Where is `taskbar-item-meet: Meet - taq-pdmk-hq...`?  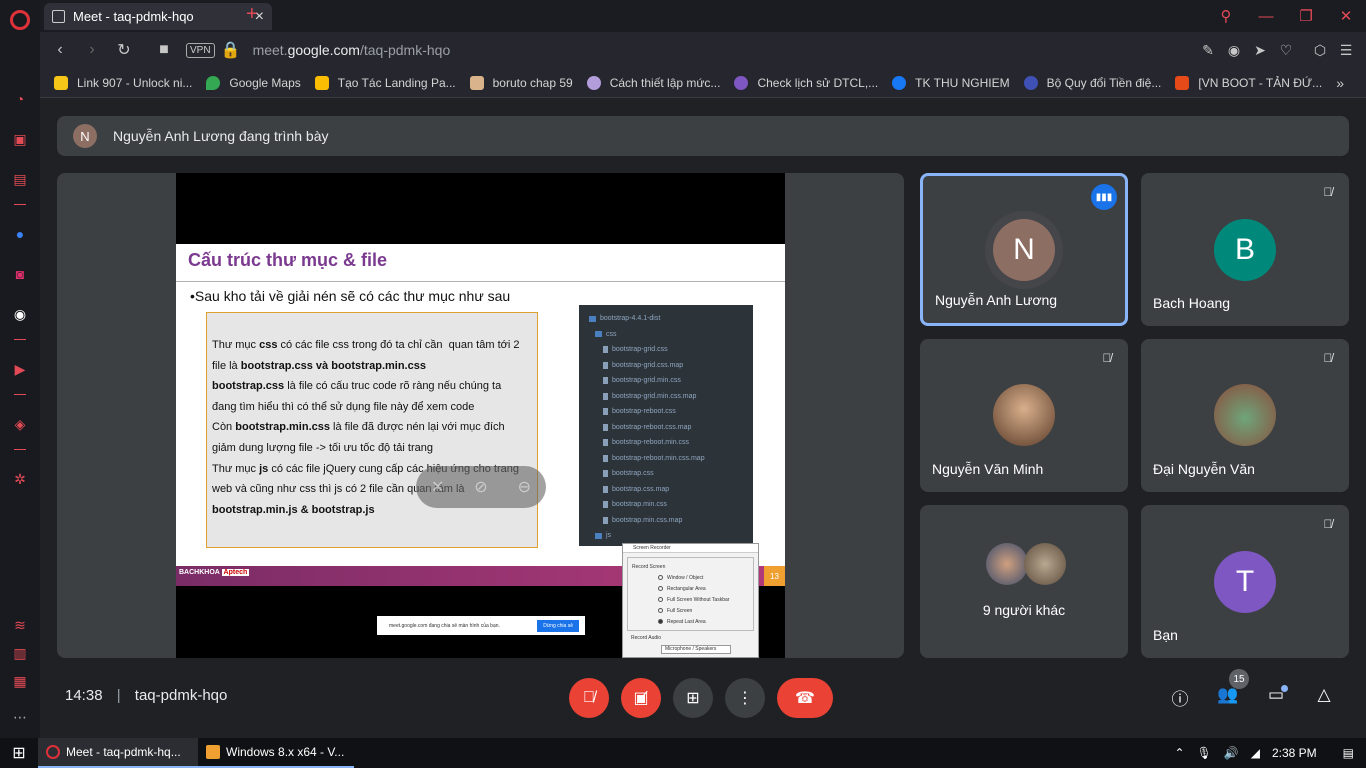
taskbar-item-meet: Meet - taq-pdmk-hq... is located at coordinates (118, 753).